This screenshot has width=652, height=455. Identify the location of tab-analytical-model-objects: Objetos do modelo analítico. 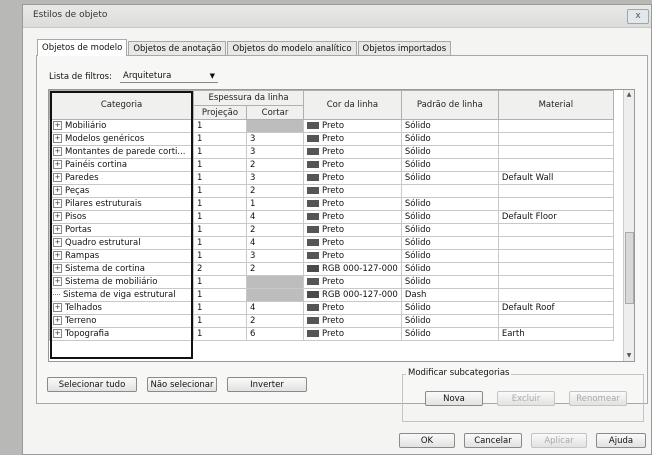
(292, 48).